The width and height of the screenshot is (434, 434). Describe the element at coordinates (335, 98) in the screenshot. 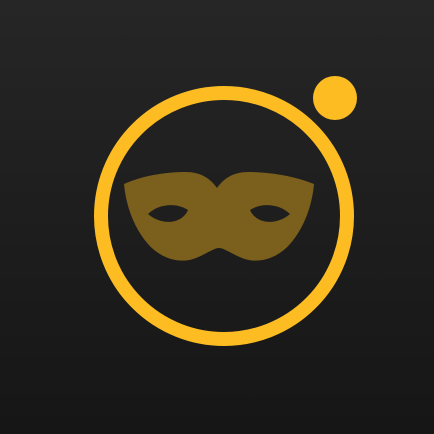

I see `status-dot-icon` at that location.